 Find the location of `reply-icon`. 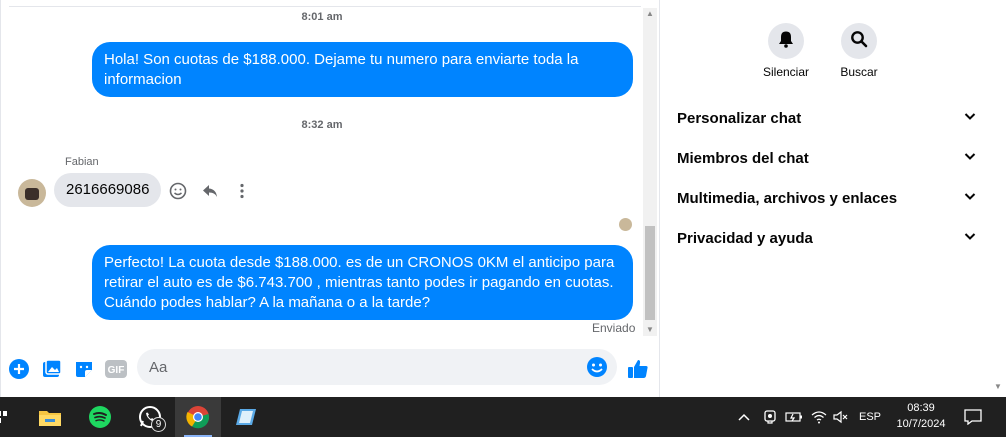

reply-icon is located at coordinates (210, 191).